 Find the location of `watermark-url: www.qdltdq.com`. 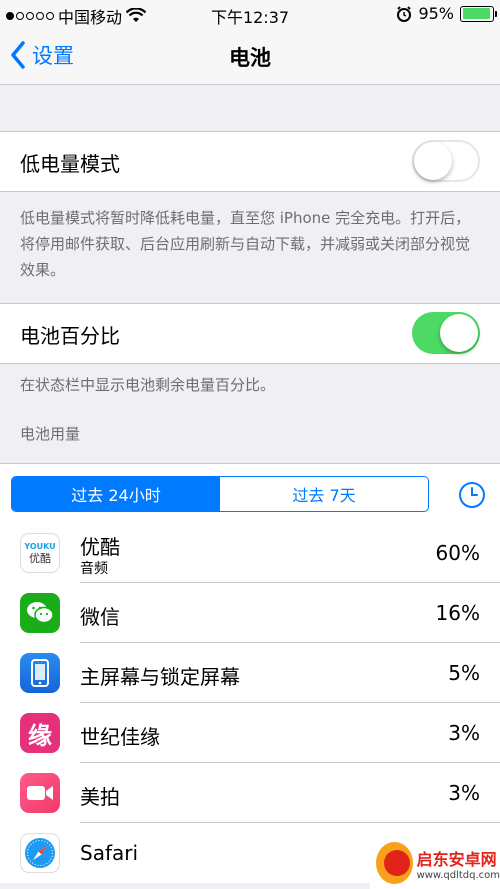

watermark-url: www.qdltdq.com is located at coordinates (458, 875).